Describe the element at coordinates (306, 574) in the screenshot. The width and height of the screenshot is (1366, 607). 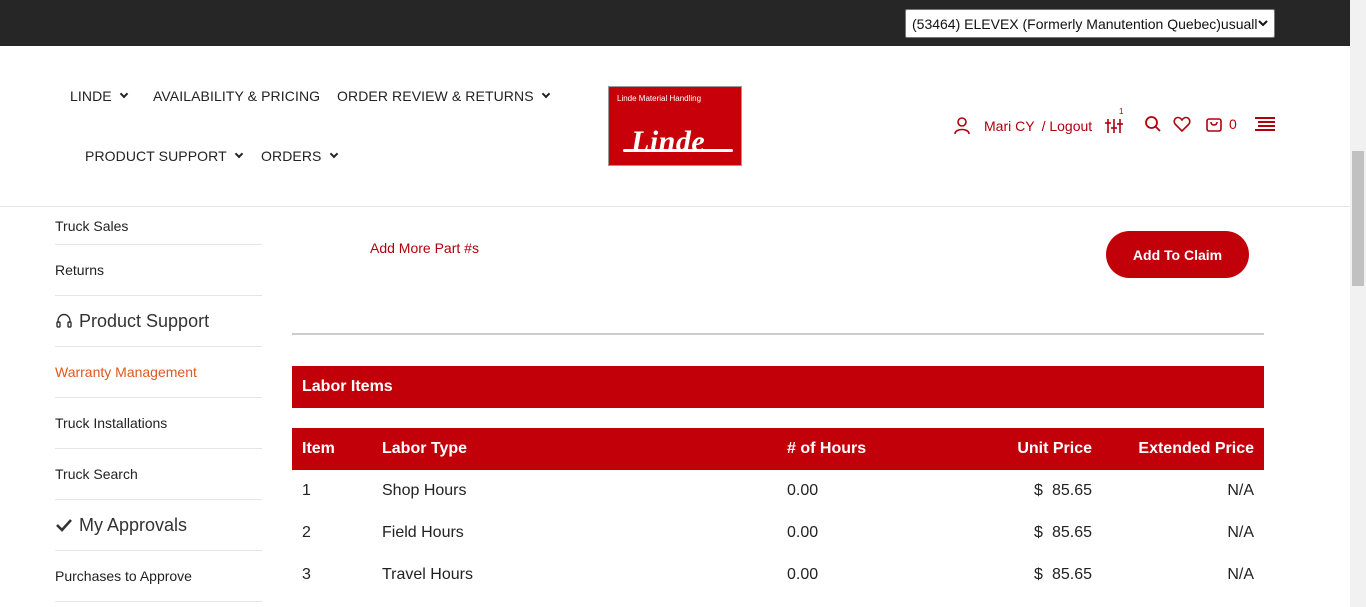
I see `cell-item: 3` at that location.